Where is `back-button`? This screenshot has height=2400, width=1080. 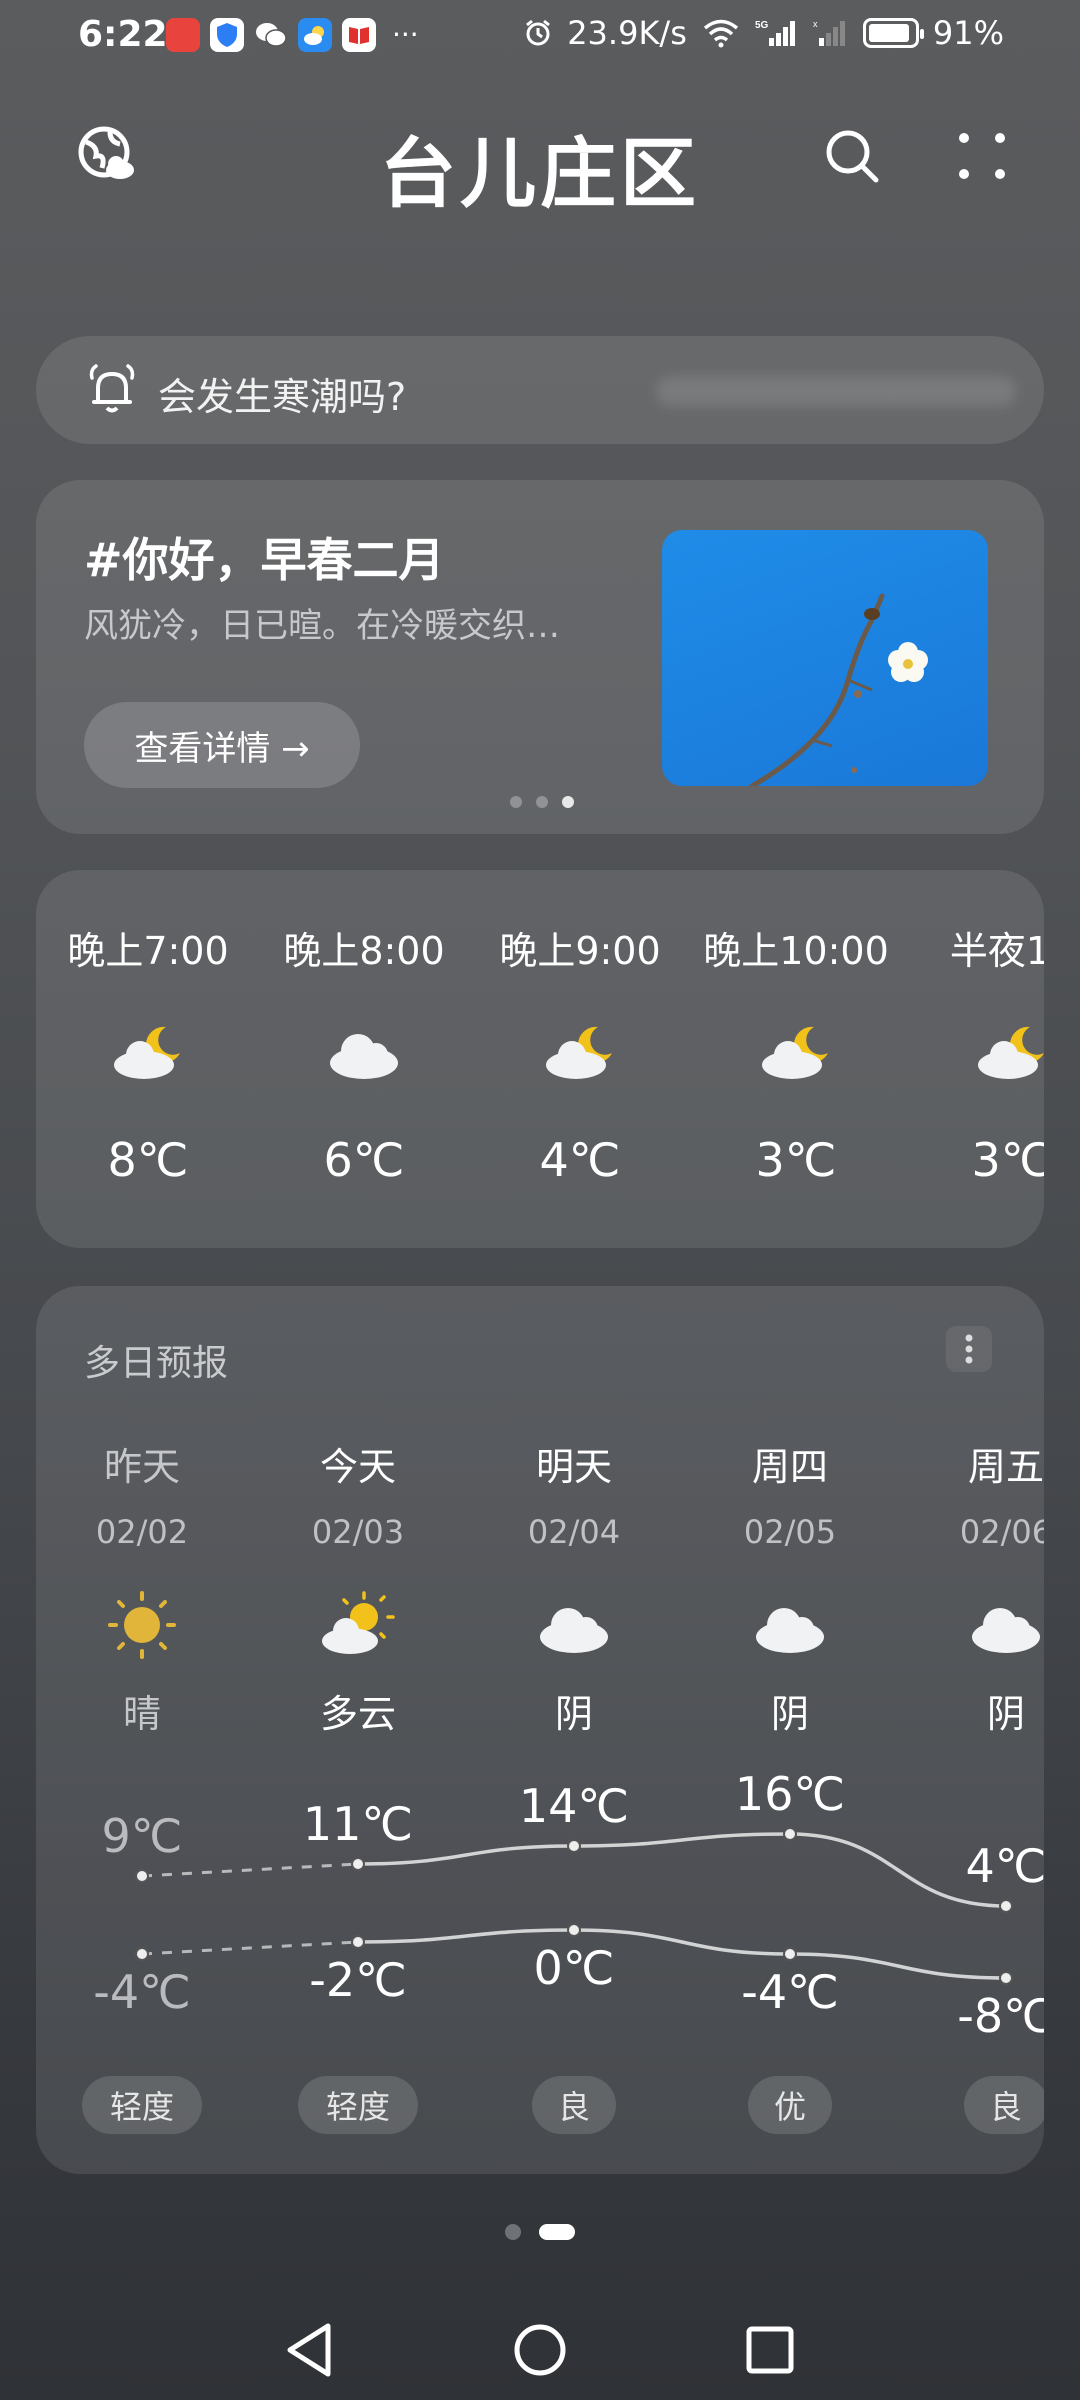
back-button is located at coordinates (310, 2350).